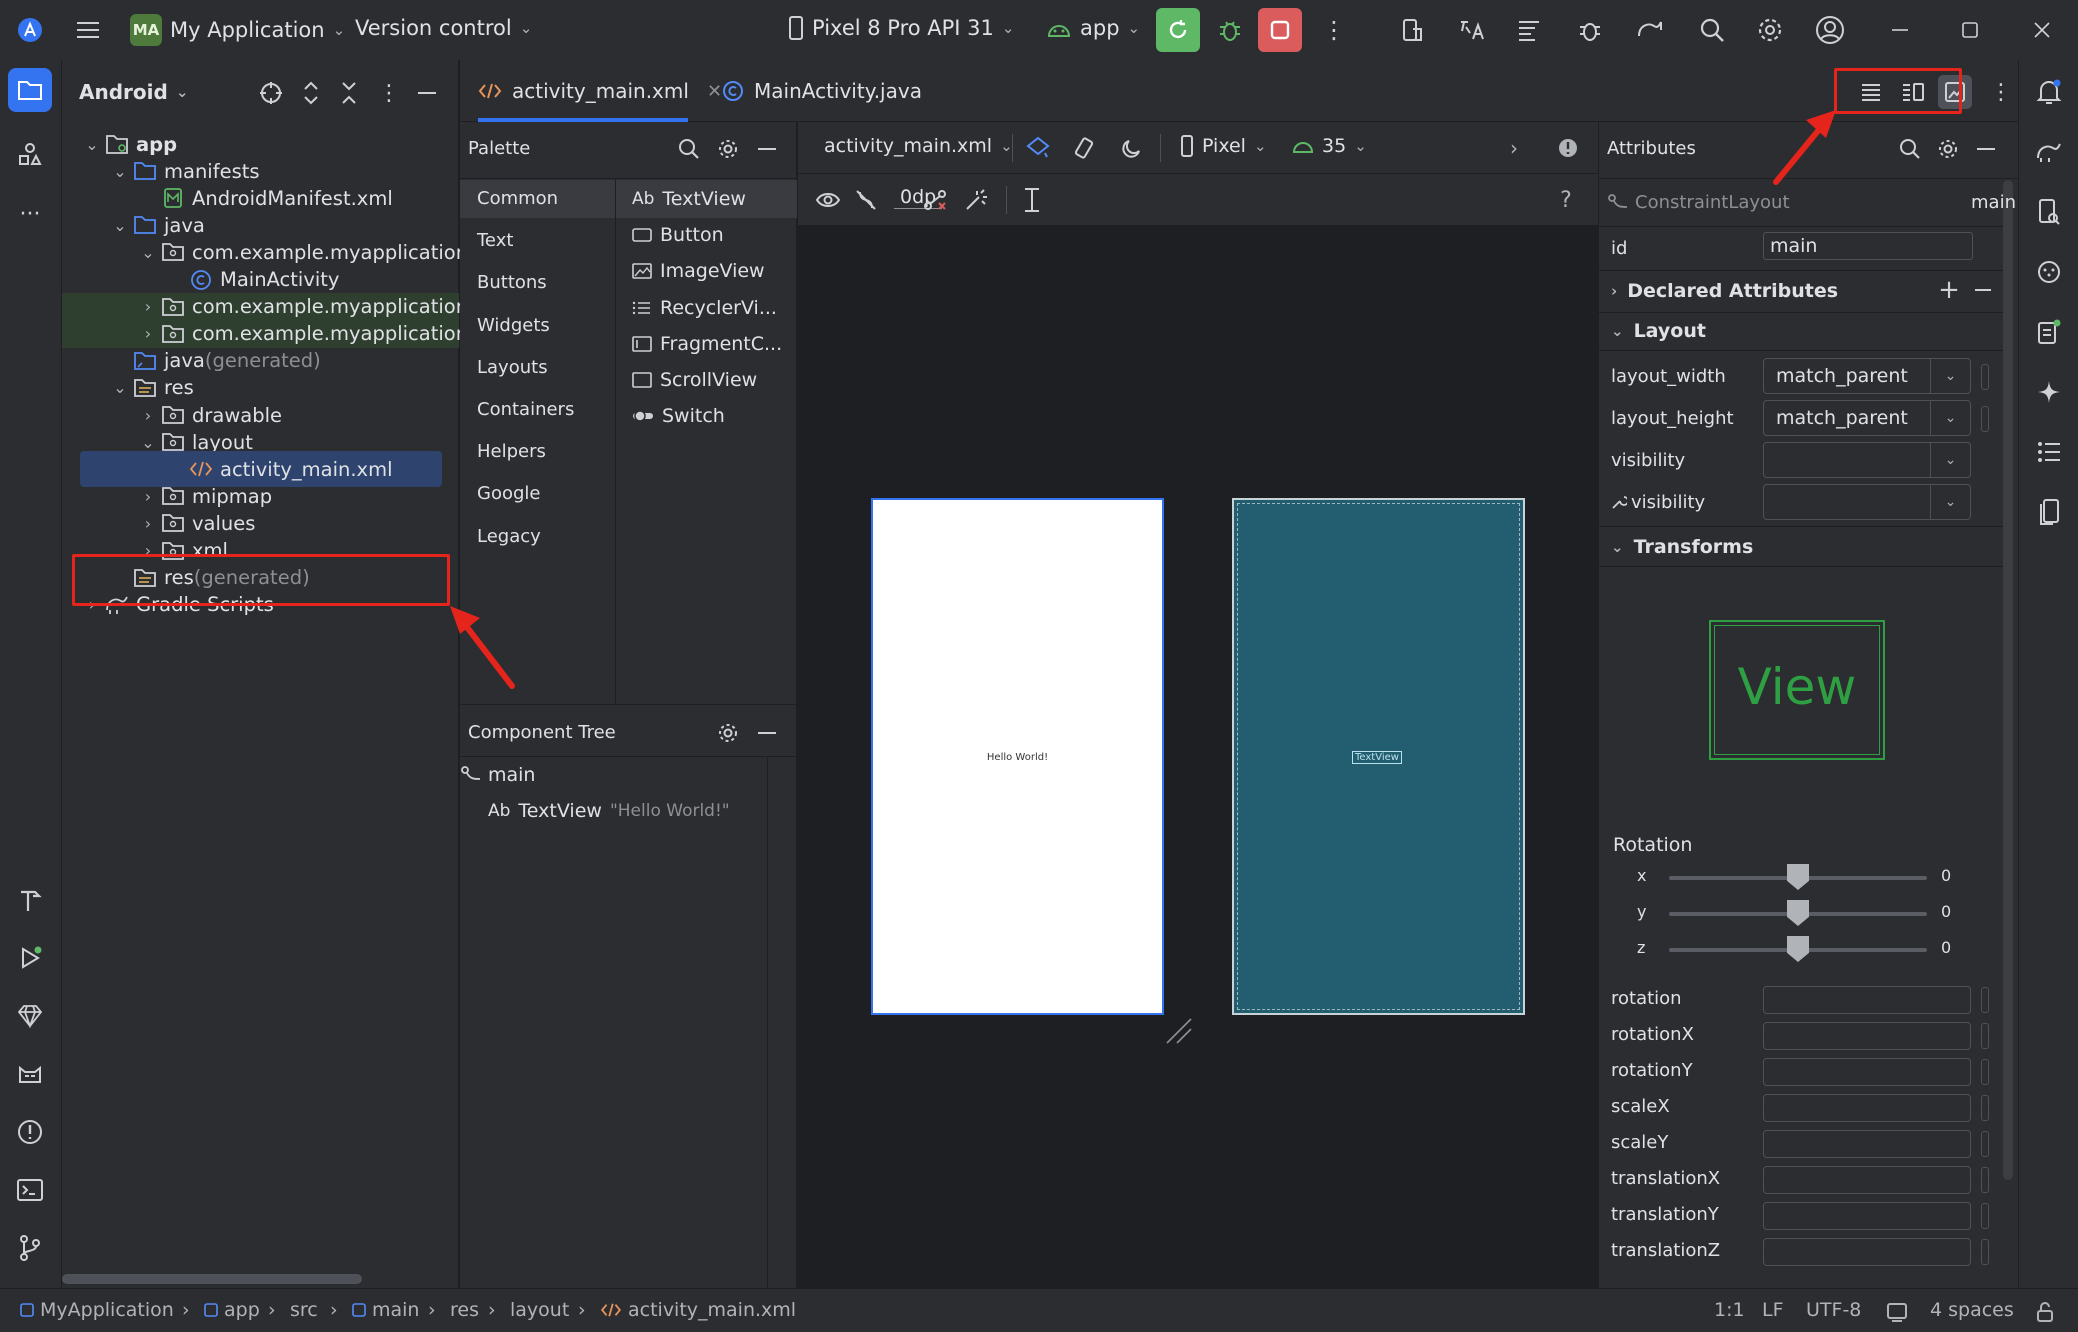 The height and width of the screenshot is (1332, 2078). What do you see at coordinates (2049, 512) in the screenshot?
I see `device-mirroring-icon` at bounding box center [2049, 512].